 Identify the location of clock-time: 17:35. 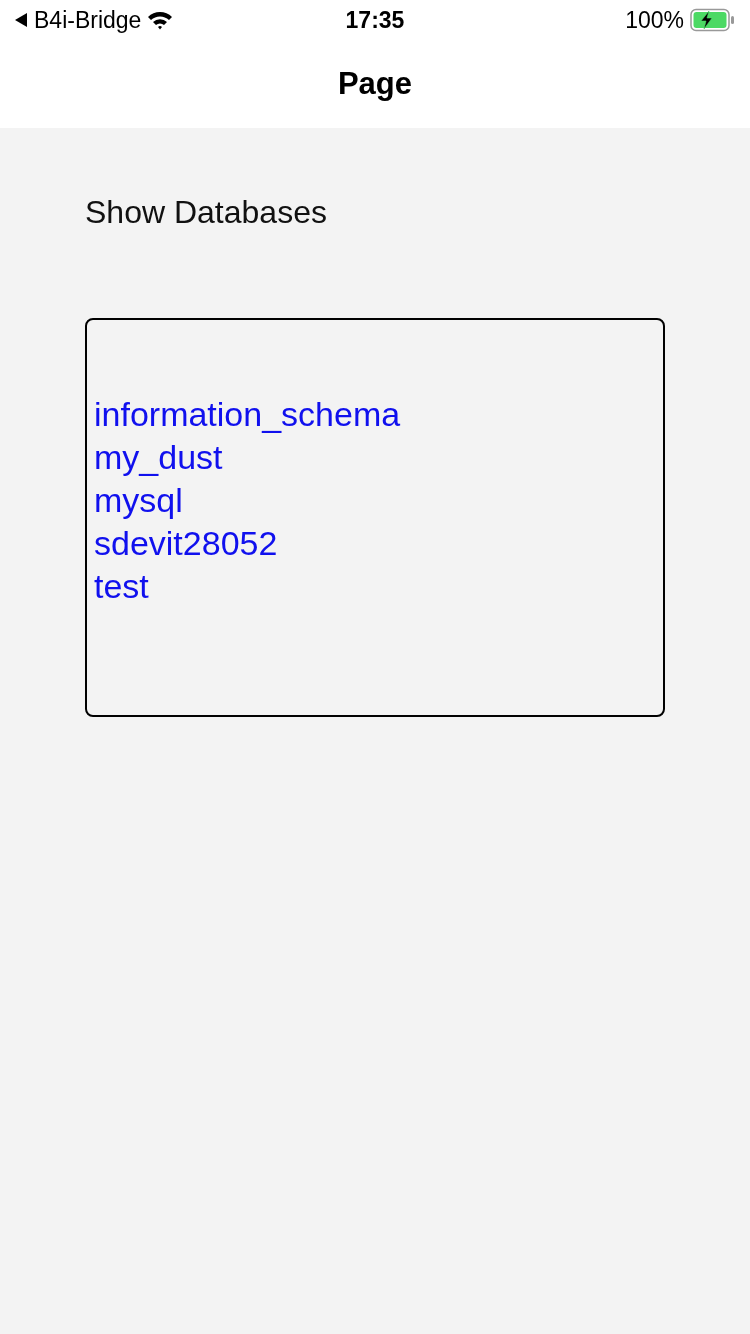
(375, 20).